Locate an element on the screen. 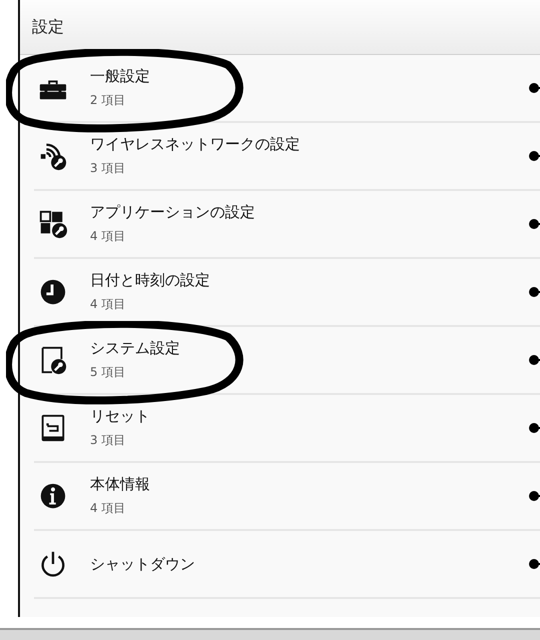 The image size is (540, 640). item-title: 一般設定 is located at coordinates (120, 76).